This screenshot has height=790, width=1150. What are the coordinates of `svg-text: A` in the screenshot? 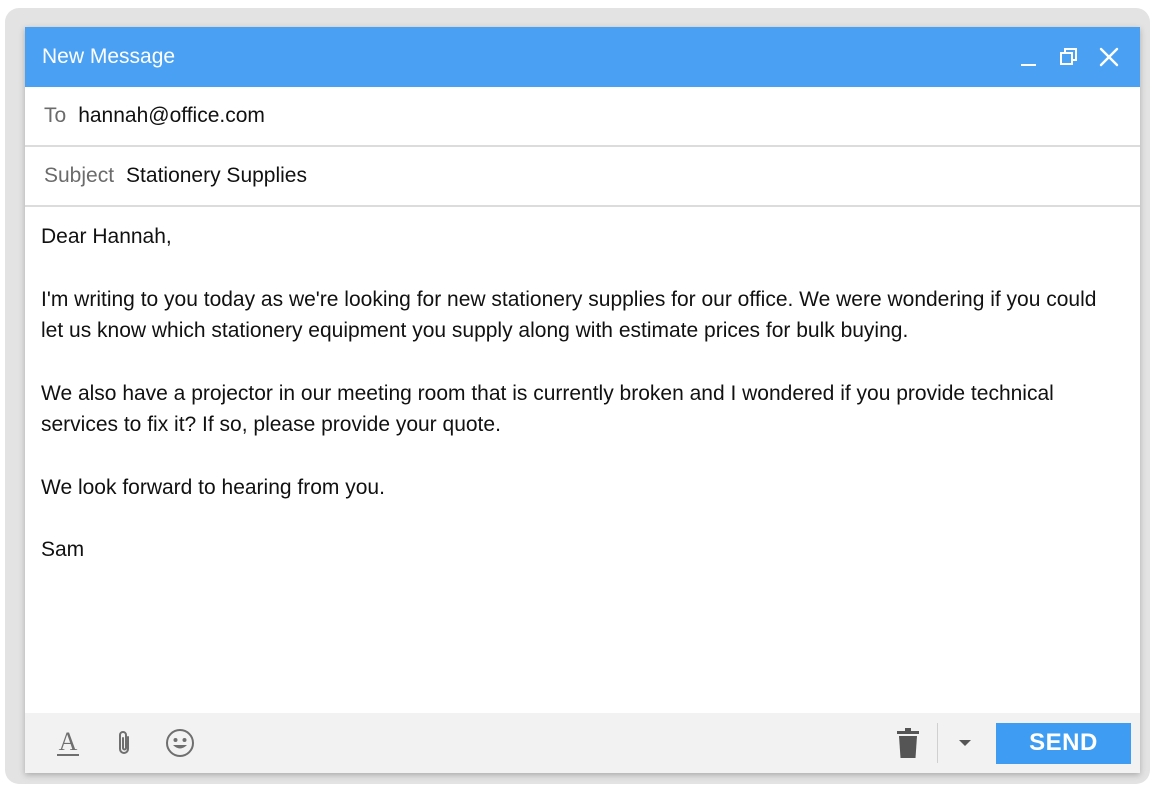 It's located at (68, 742).